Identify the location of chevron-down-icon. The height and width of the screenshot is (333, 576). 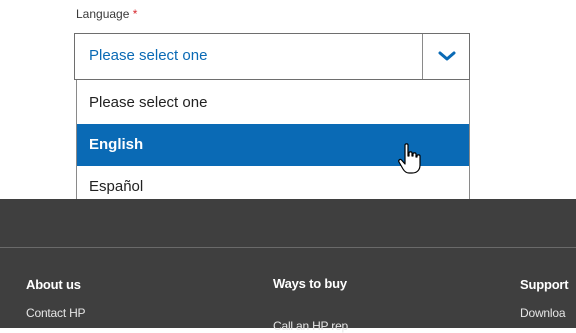
(447, 56).